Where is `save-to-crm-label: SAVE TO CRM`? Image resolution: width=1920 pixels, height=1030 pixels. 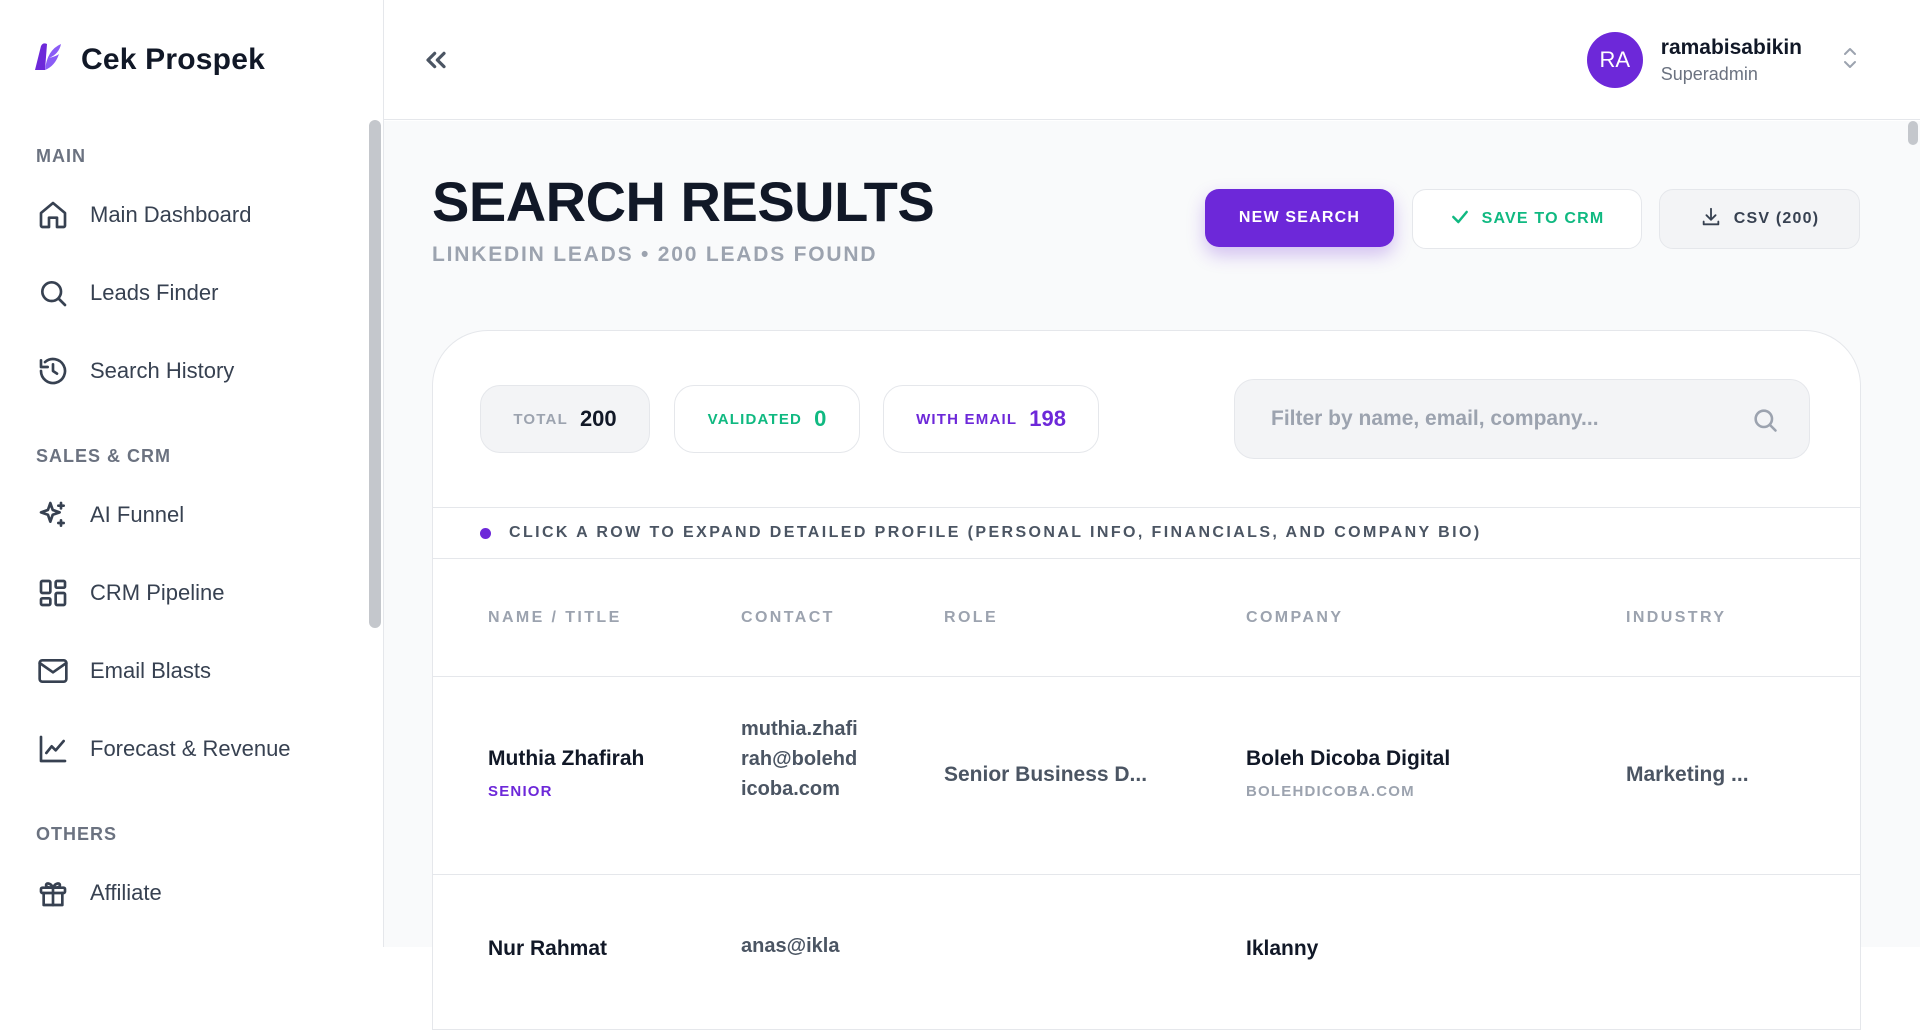 save-to-crm-label: SAVE TO CRM is located at coordinates (1543, 218).